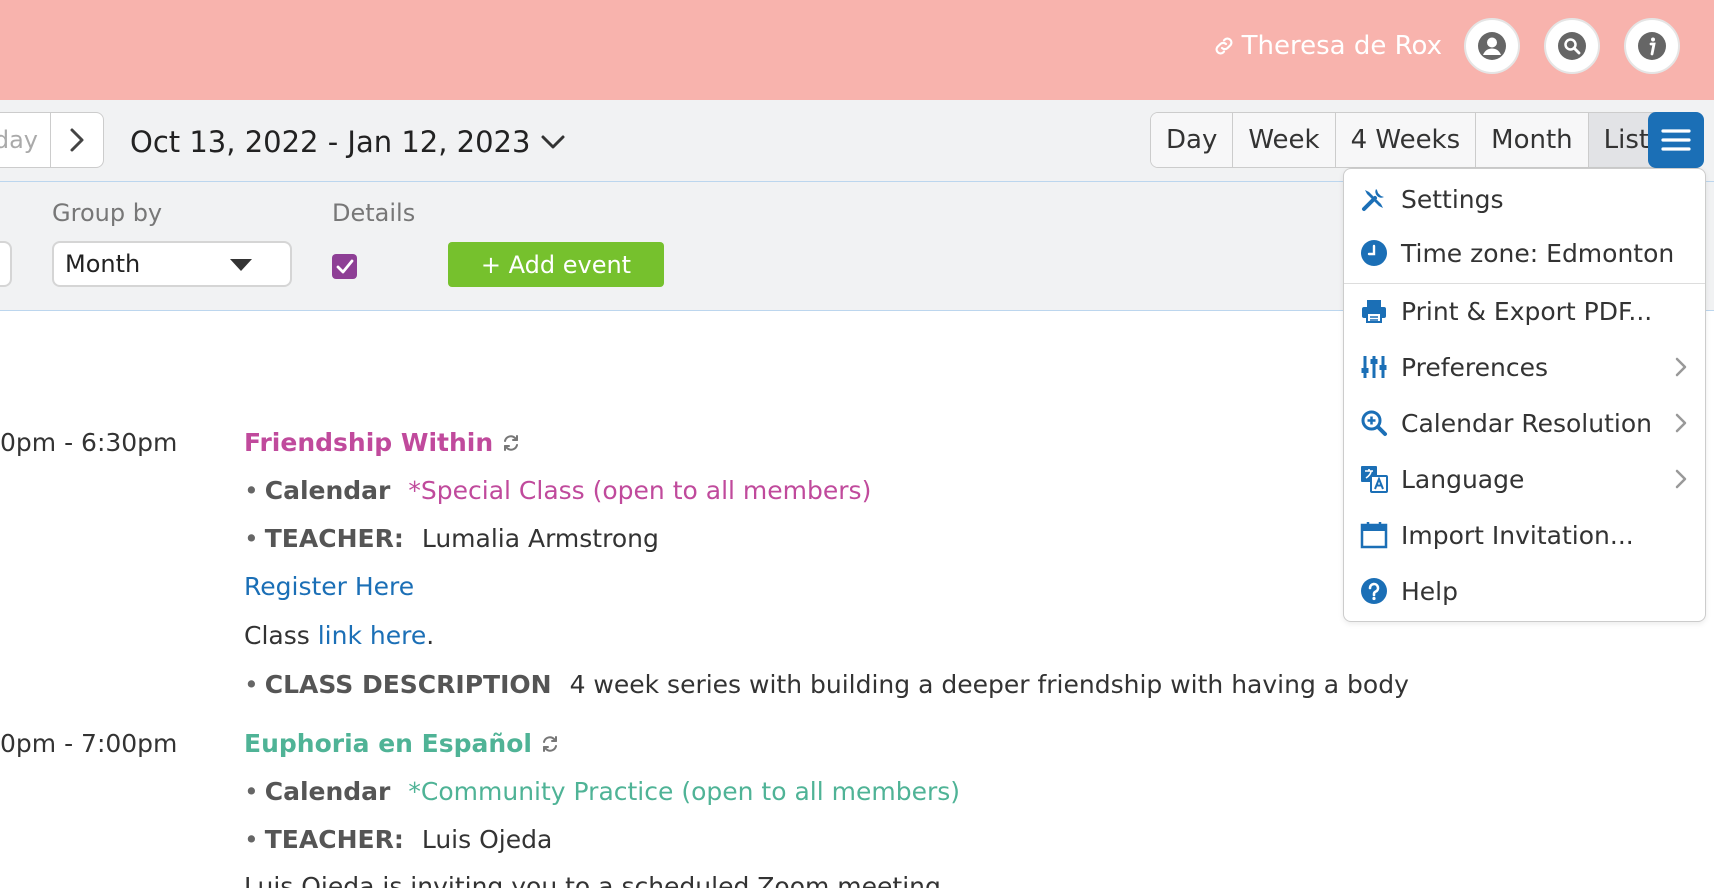  I want to click on zoom-in-icon, so click(1374, 423).